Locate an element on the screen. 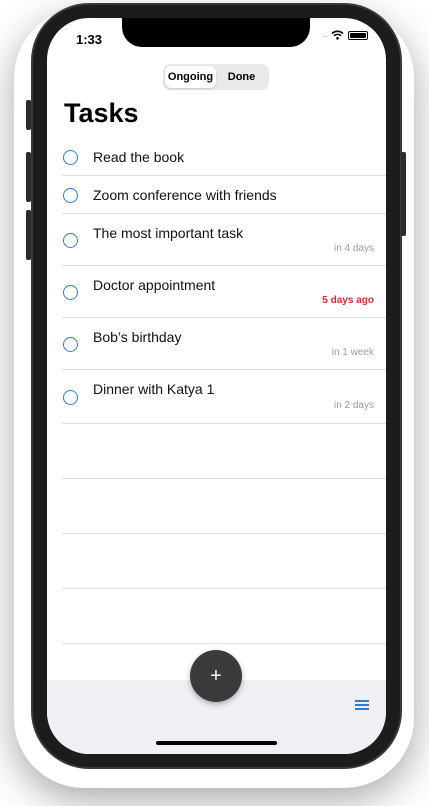 This screenshot has height=806, width=429. list-item: Read the book is located at coordinates (224, 157).